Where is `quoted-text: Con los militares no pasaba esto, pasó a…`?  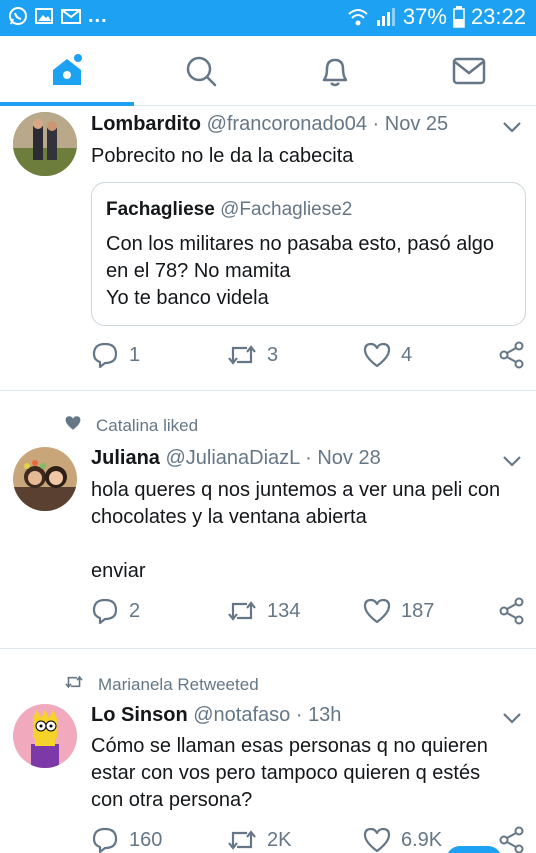
quoted-text: Con los militares no pasaba esto, pasó a… is located at coordinates (311, 271).